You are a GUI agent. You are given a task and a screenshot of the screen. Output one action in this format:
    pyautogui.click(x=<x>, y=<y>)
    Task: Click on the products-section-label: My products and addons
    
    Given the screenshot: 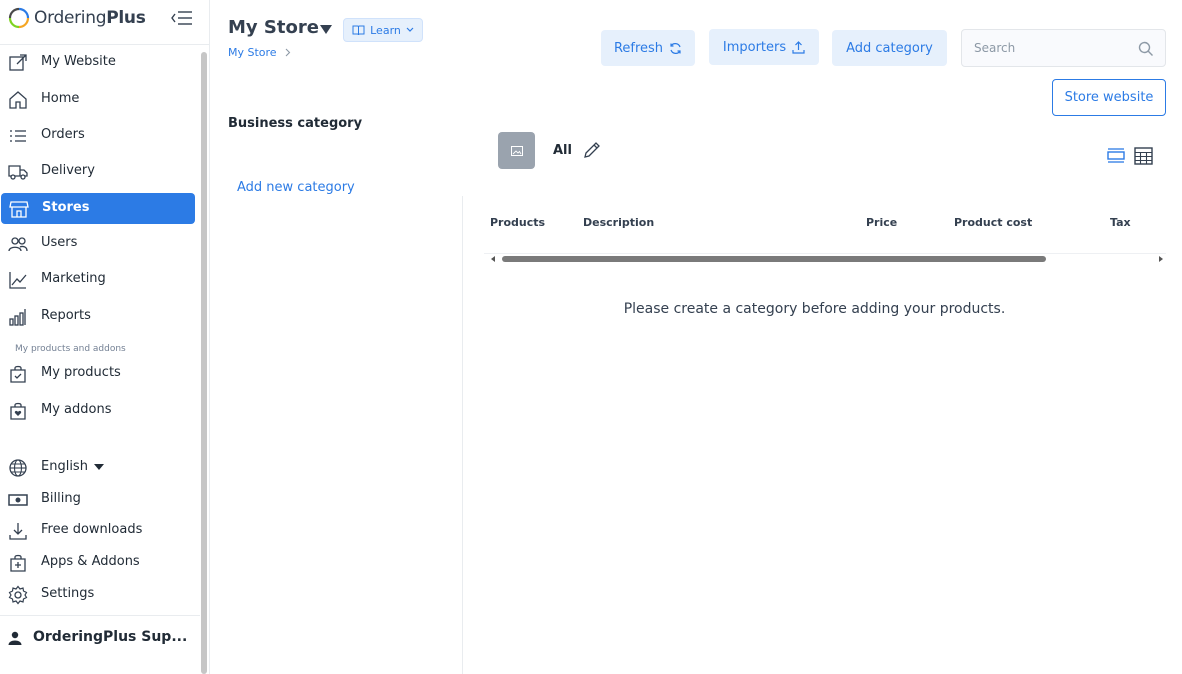 What is the action you would take?
    pyautogui.click(x=70, y=349)
    